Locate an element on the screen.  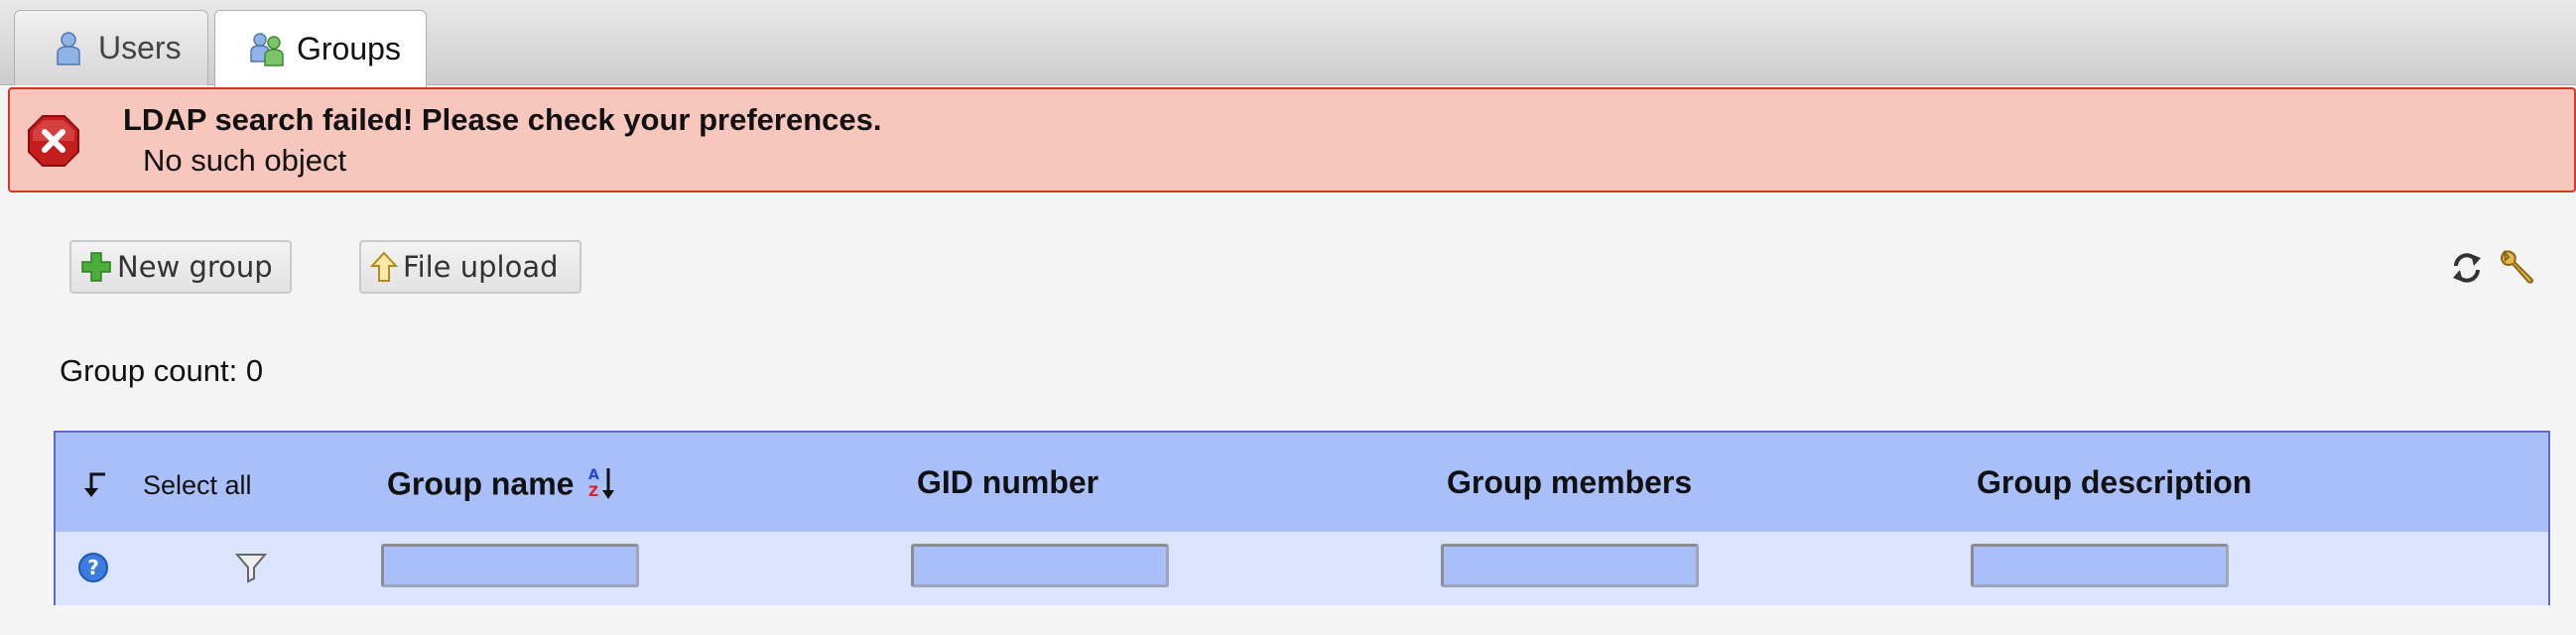
column-gid-number: GID number is located at coordinates (1008, 482).